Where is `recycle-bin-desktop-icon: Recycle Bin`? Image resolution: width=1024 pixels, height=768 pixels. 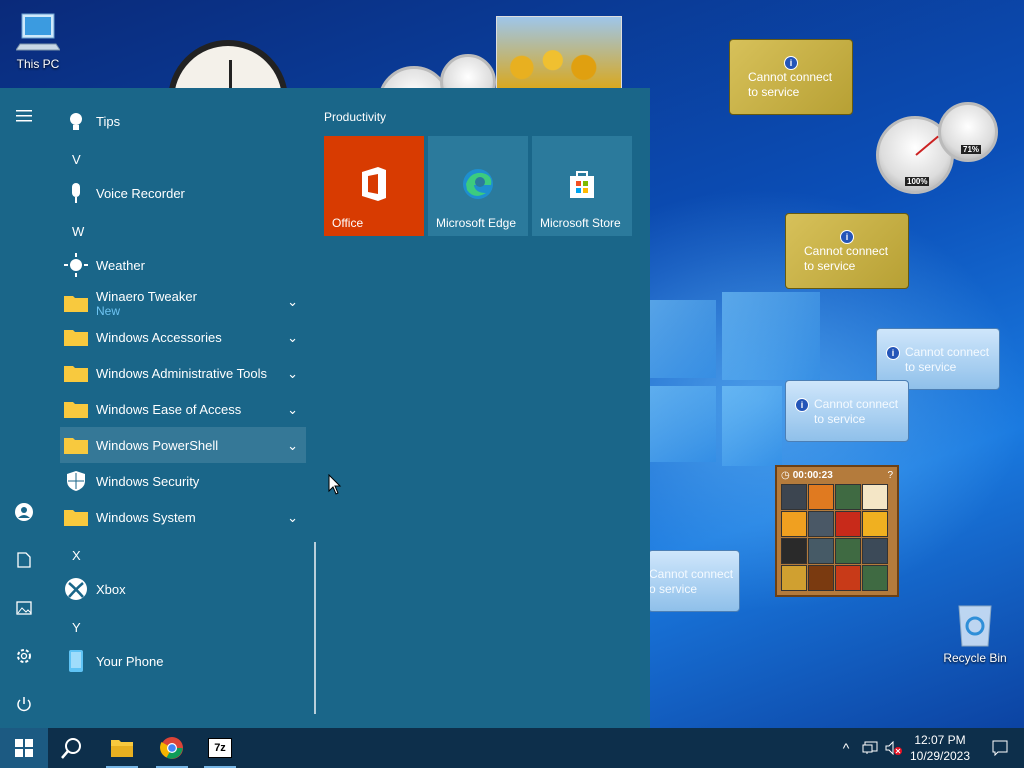 recycle-bin-desktop-icon: Recycle Bin is located at coordinates (975, 633).